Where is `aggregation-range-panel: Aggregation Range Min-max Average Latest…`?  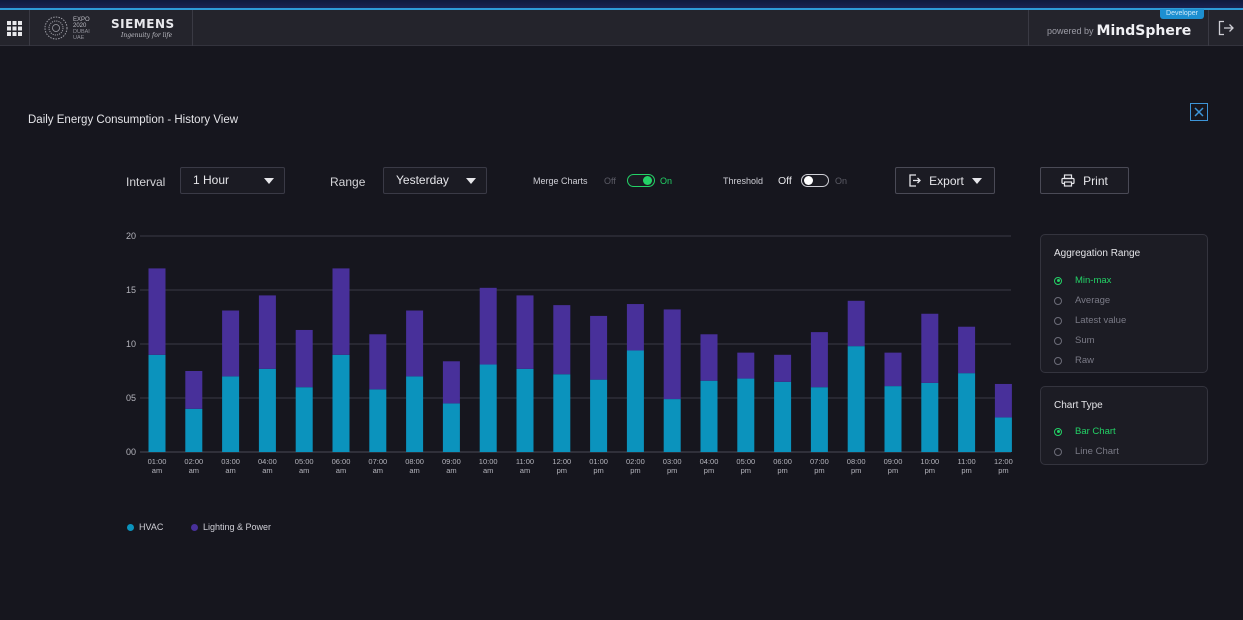 aggregation-range-panel: Aggregation Range Min-max Average Latest… is located at coordinates (1124, 303).